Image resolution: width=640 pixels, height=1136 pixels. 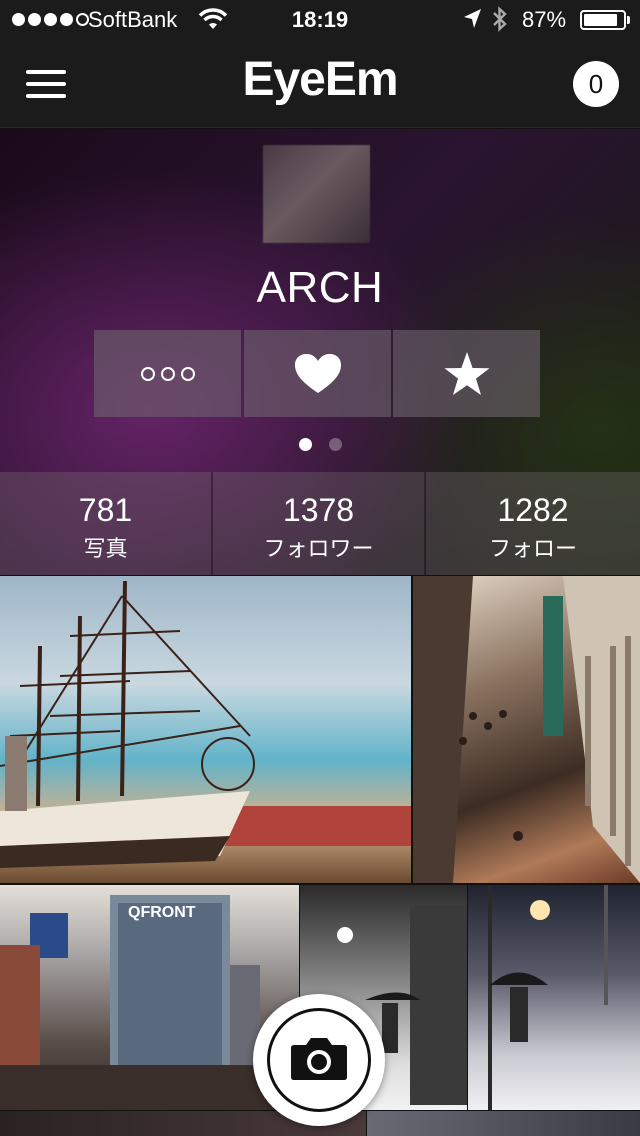 What do you see at coordinates (596, 84) in the screenshot?
I see `notification-count-button: 0` at bounding box center [596, 84].